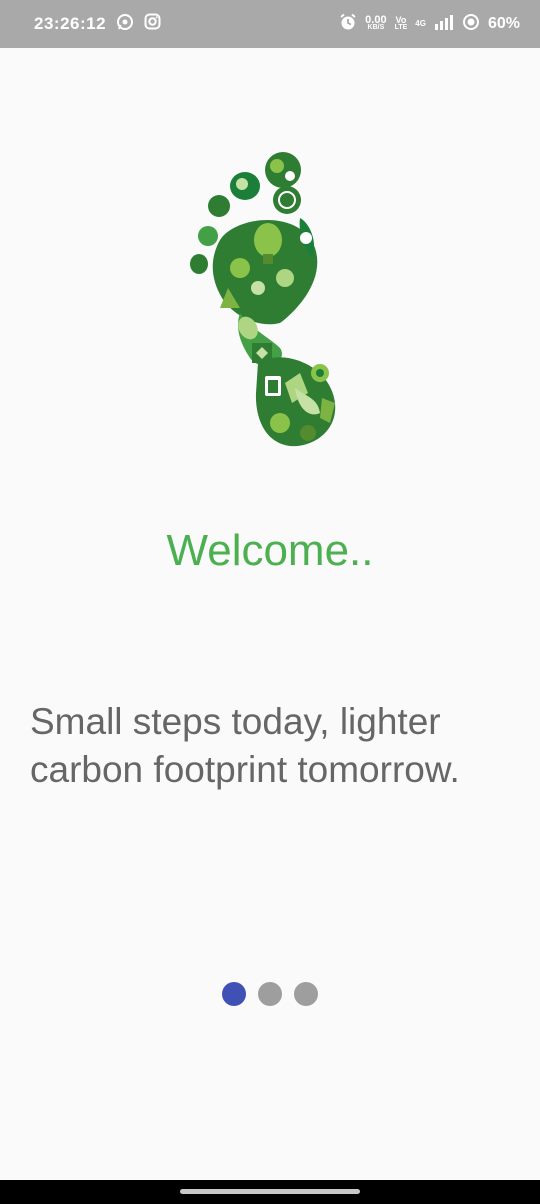  Describe the element at coordinates (503, 23) in the screenshot. I see `battery-percent: 60%` at that location.